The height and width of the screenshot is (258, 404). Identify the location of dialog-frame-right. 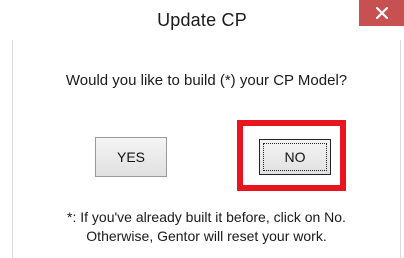
(400, 149).